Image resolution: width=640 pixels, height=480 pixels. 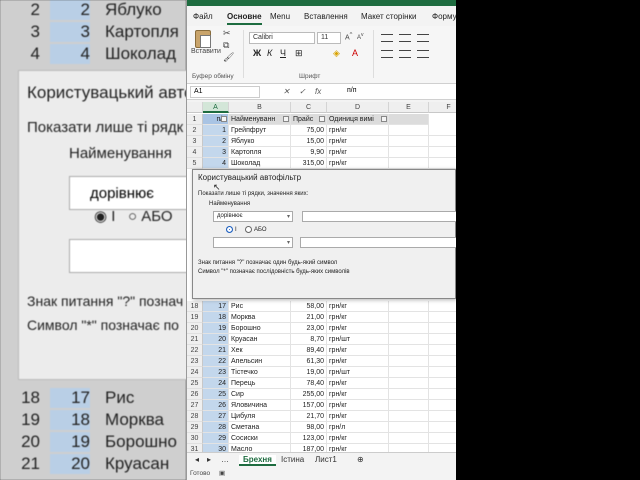 I want to click on font-name-select: Calibri, so click(x=282, y=38).